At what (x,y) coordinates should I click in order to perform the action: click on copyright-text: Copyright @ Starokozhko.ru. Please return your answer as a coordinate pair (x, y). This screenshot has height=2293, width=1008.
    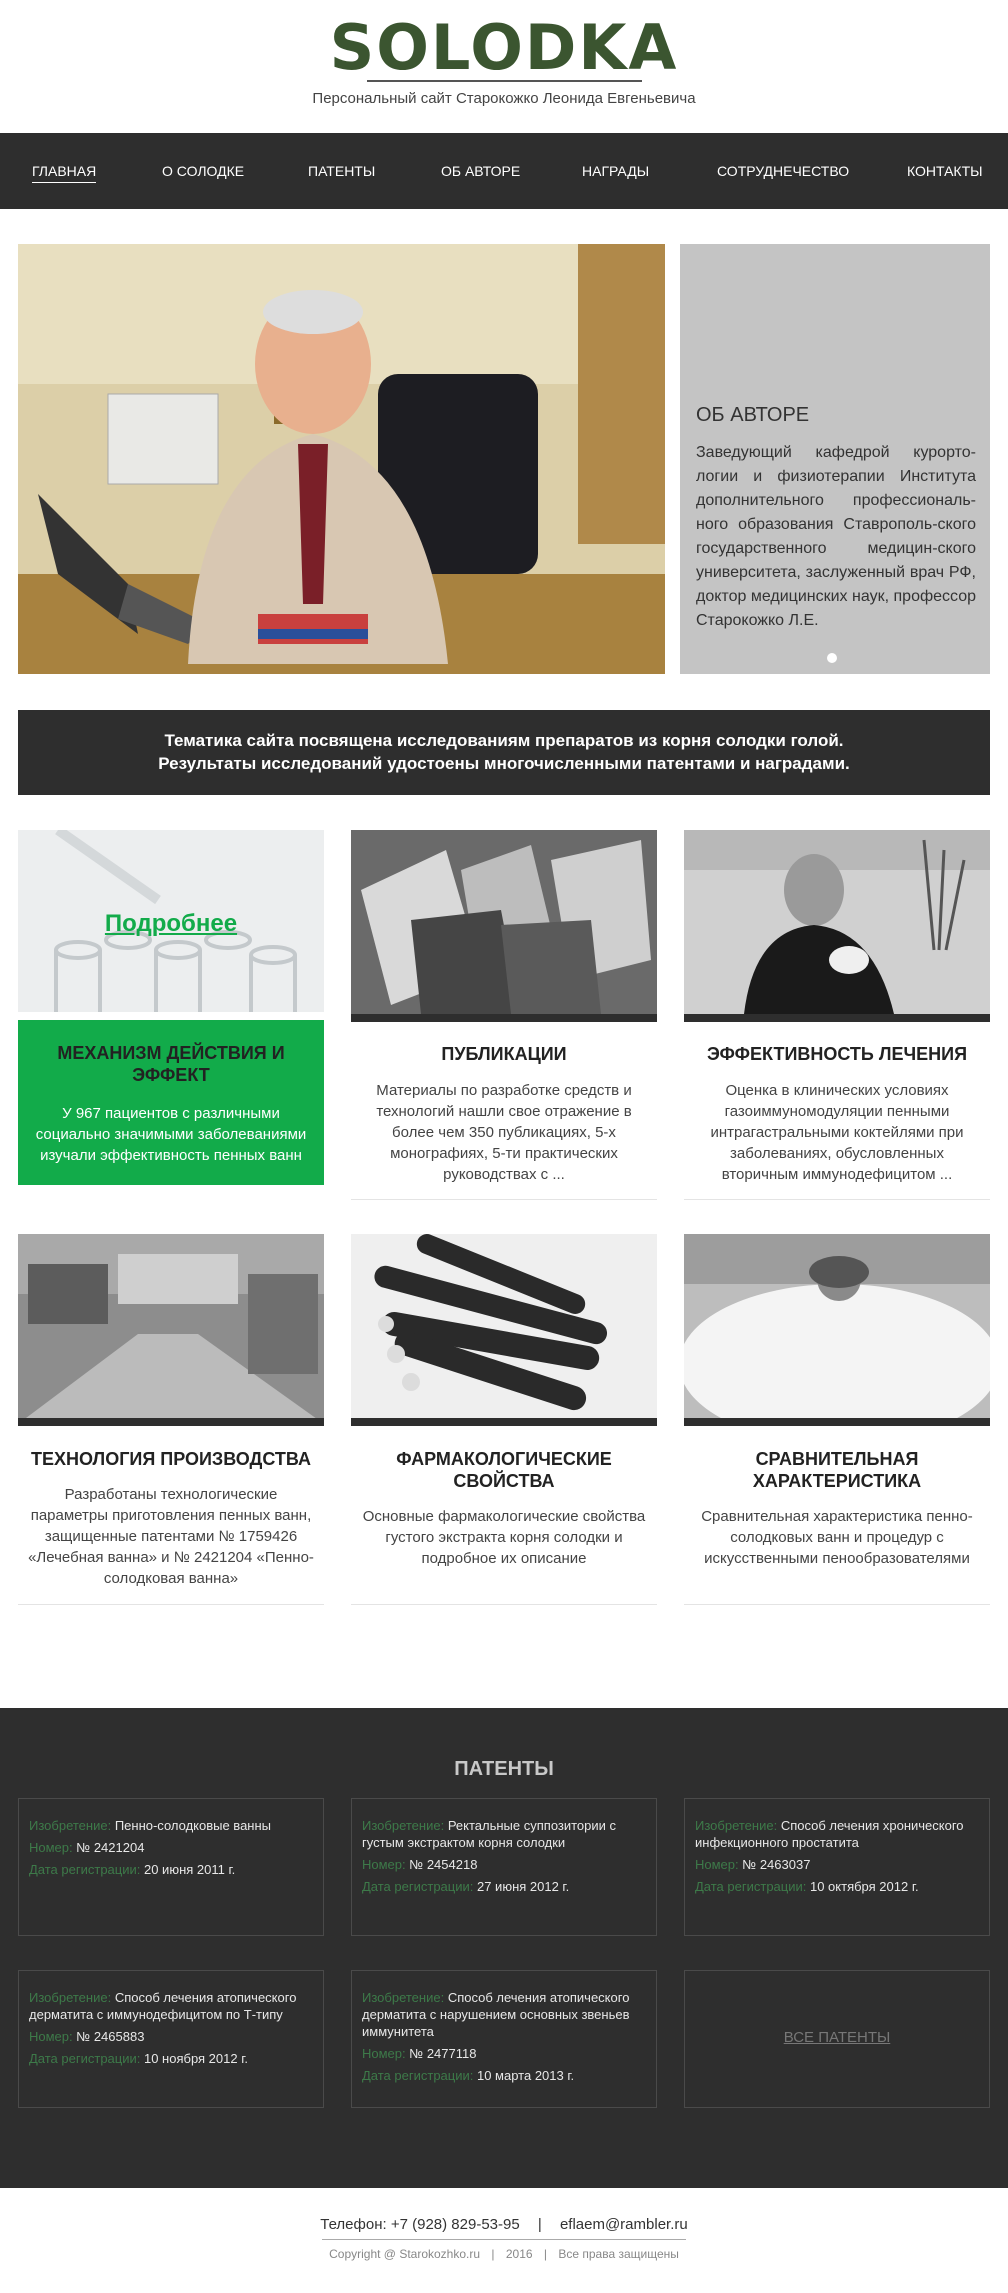
    Looking at the image, I should click on (405, 2254).